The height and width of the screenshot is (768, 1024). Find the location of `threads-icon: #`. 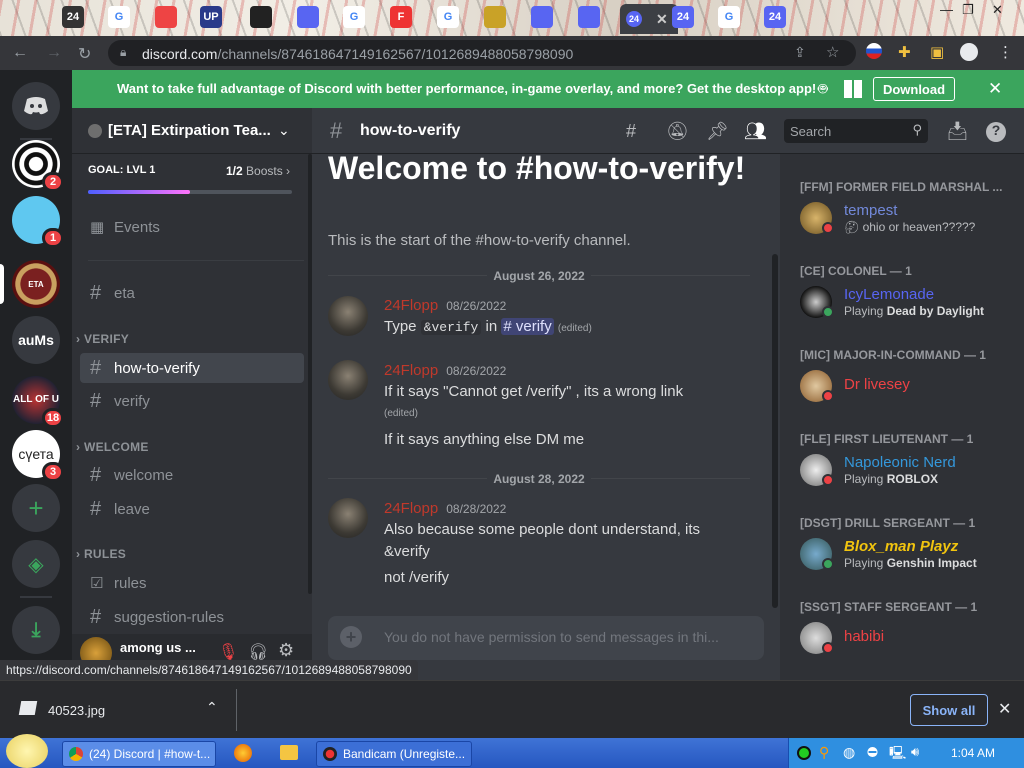

threads-icon: # is located at coordinates (631, 131).